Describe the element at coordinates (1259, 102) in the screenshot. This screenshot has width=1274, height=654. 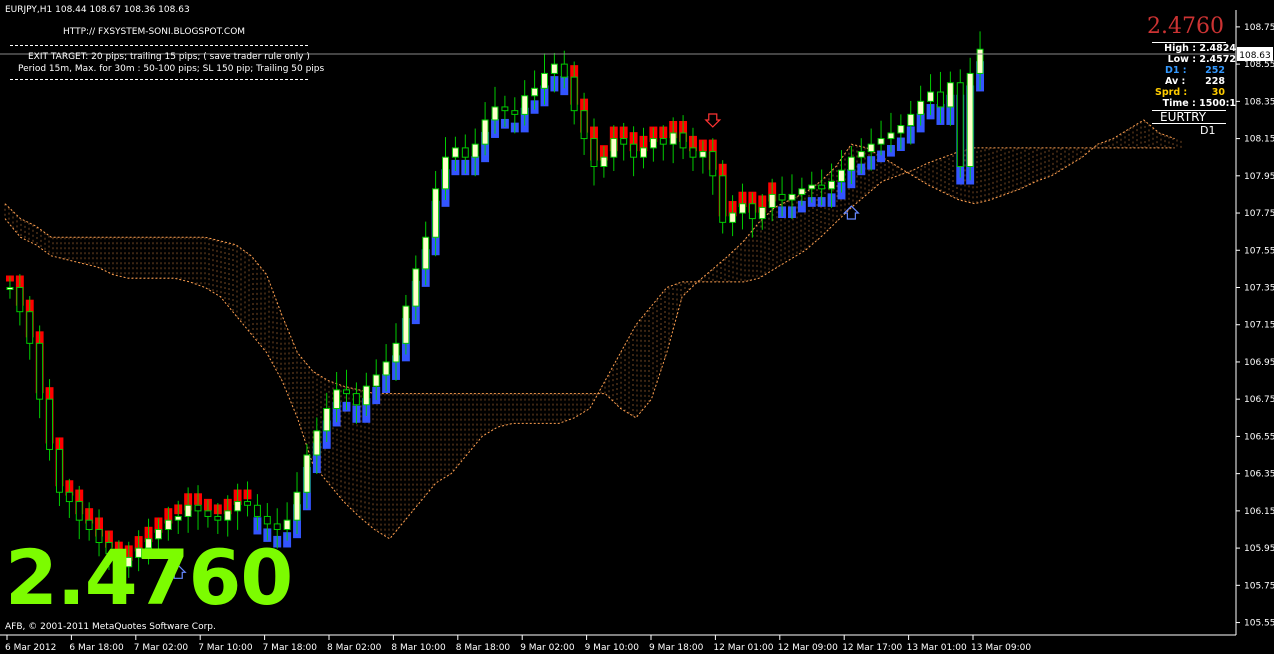
I see `price-tick-label: 108.35` at that location.